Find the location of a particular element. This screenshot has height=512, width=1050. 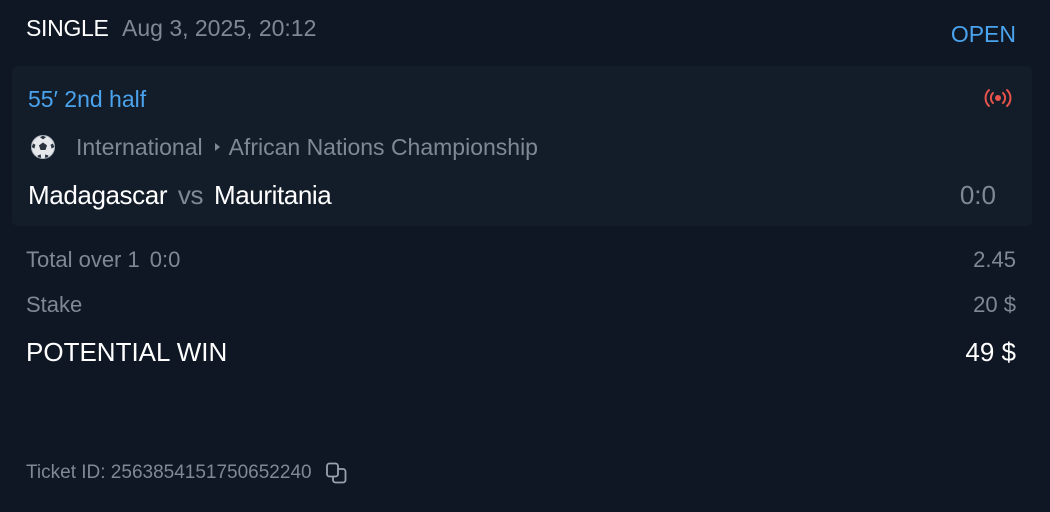

stake-label: Stake is located at coordinates (54, 304).